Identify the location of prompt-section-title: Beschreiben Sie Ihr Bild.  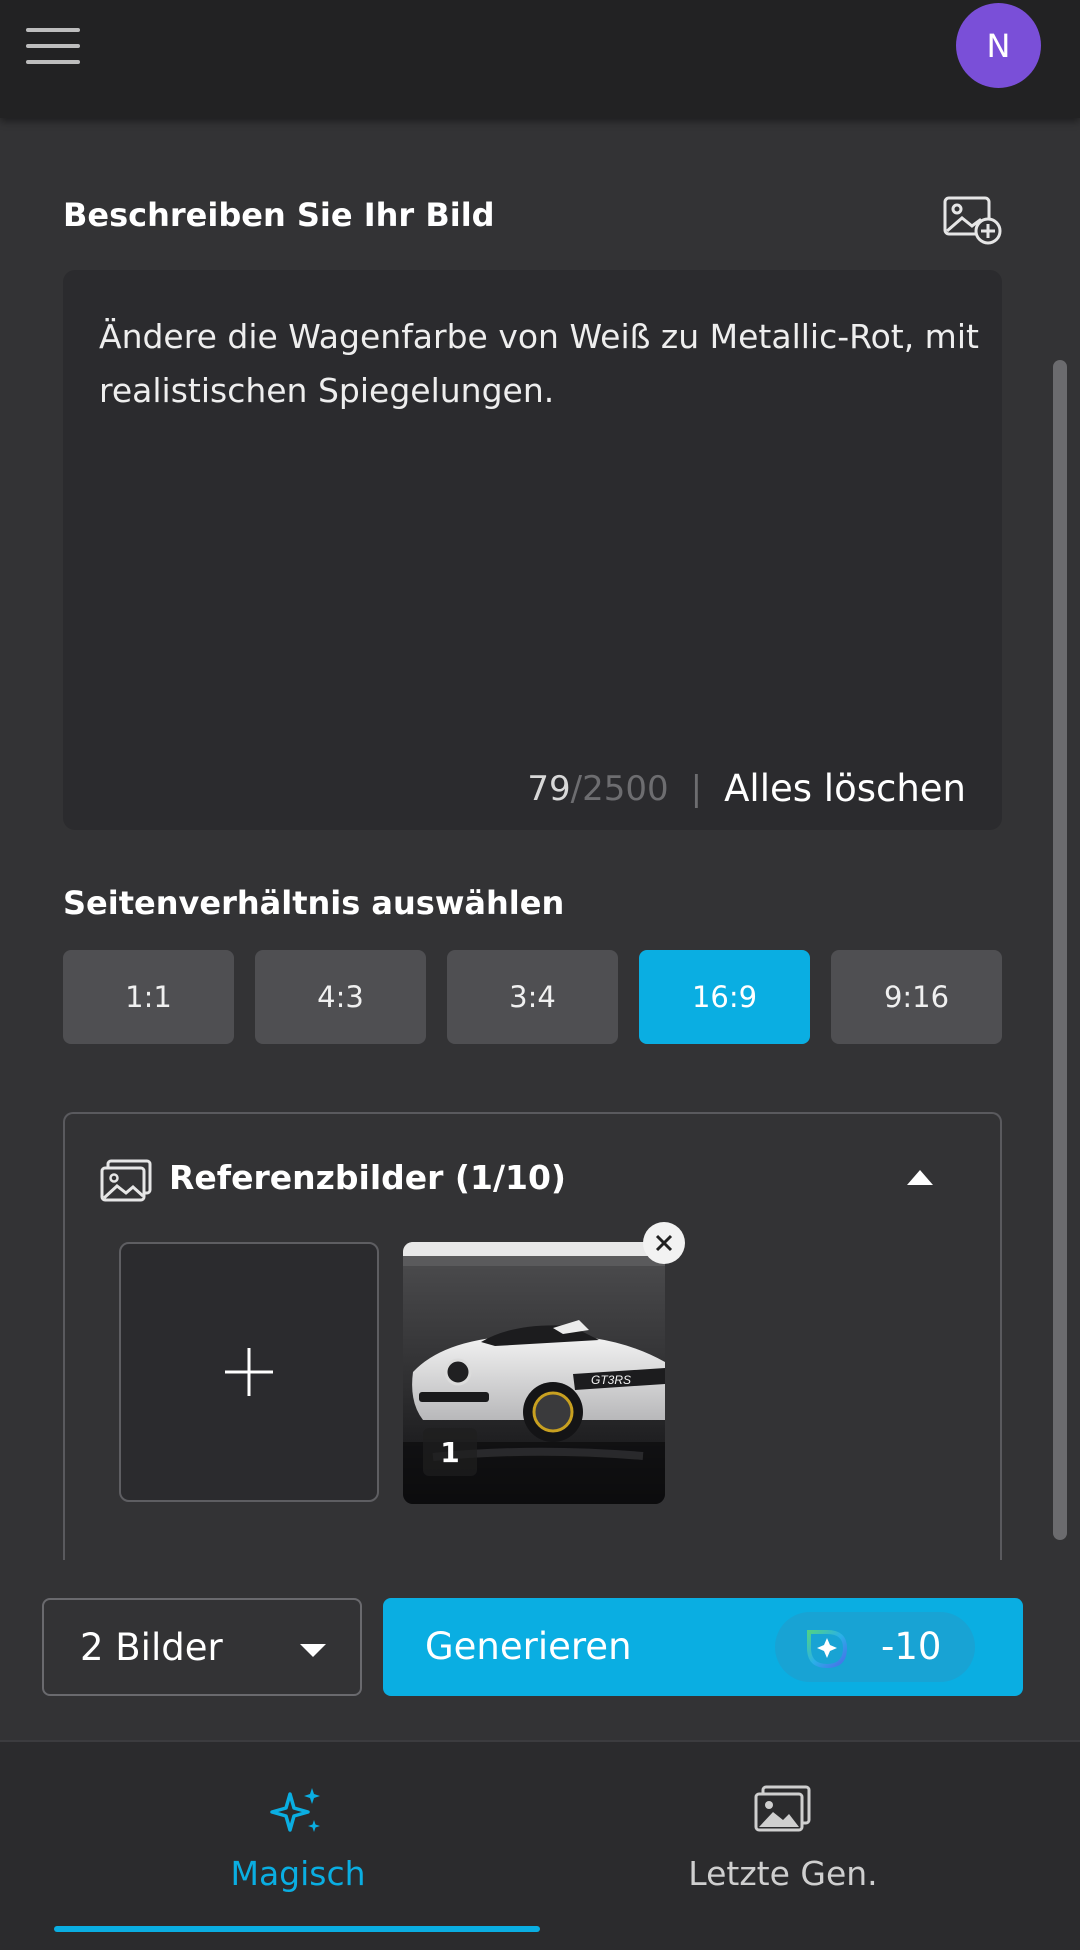
(279, 215).